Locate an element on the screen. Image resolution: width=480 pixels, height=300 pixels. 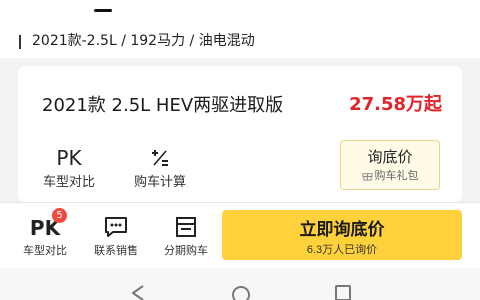
calculator-action: 购车计算 is located at coordinates (160, 169).